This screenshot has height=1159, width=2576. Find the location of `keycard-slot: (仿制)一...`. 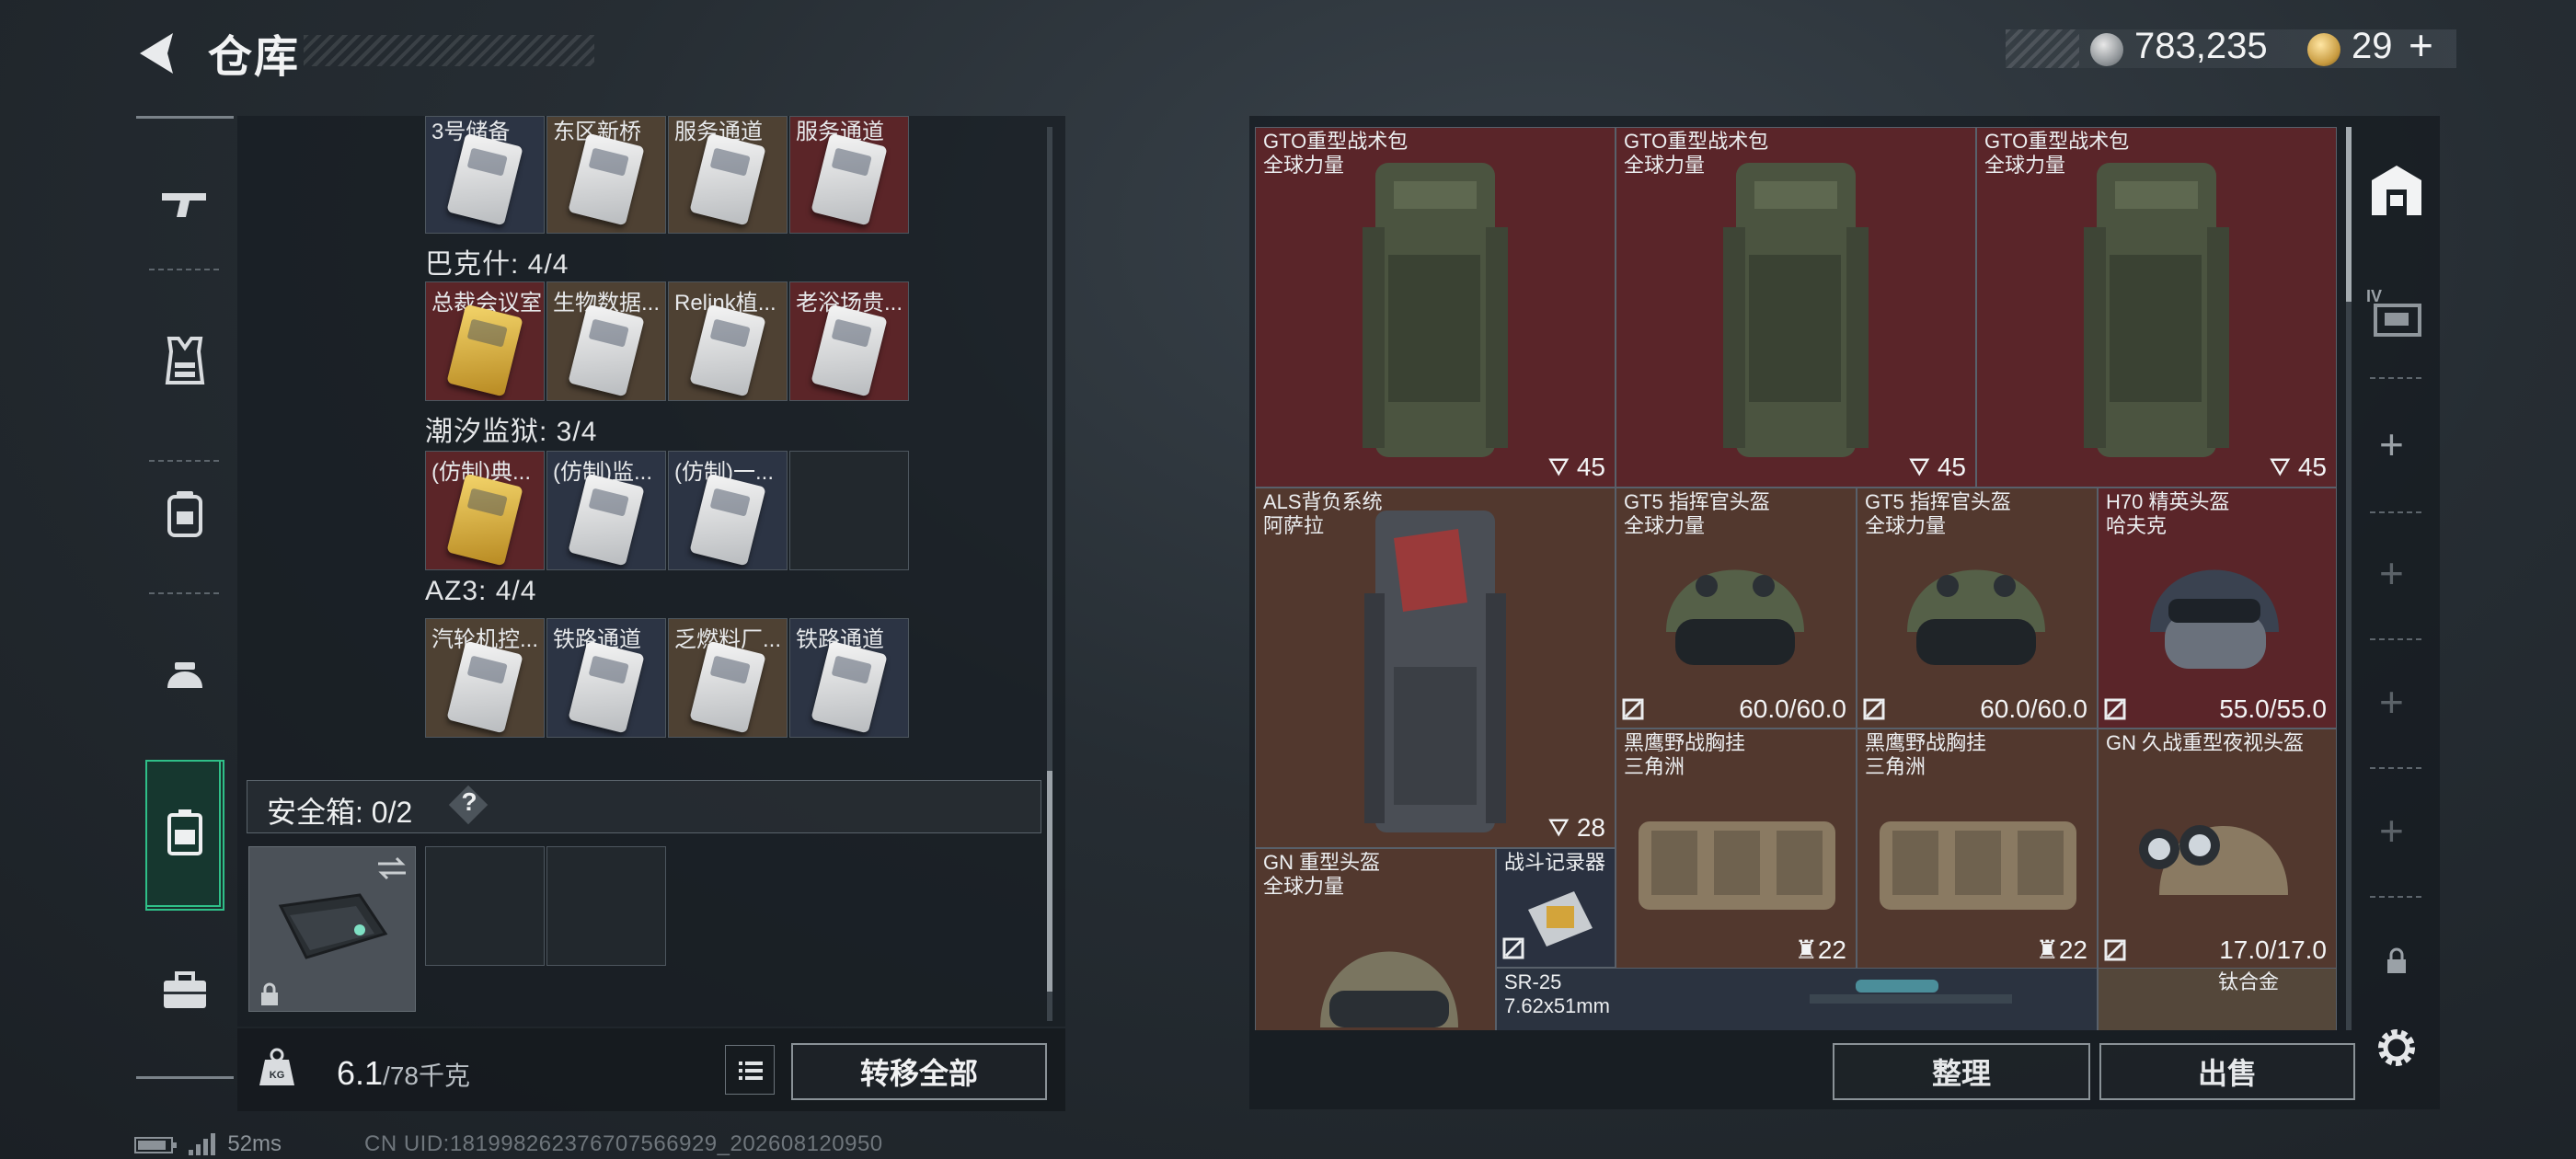

keycard-slot: (仿制)一... is located at coordinates (728, 510).